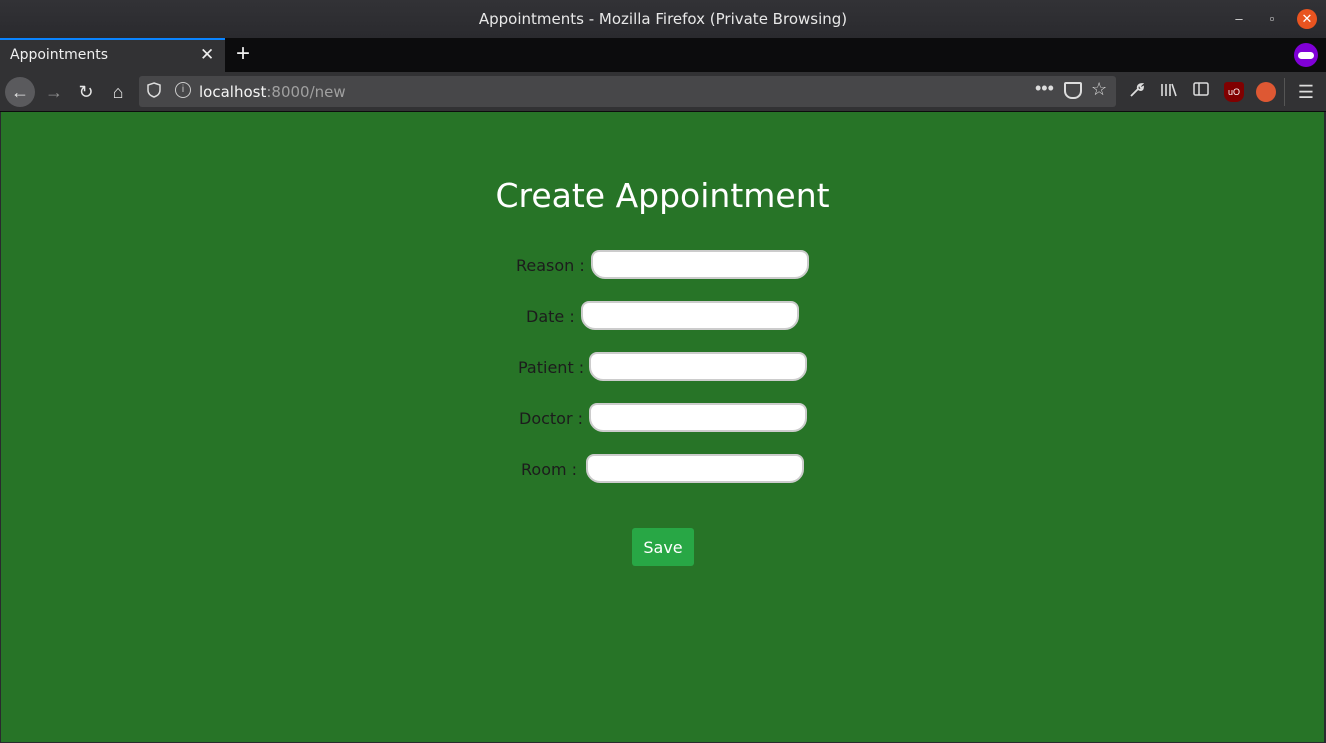  What do you see at coordinates (112, 55) in the screenshot?
I see `tab-appointments: Appointments ✕` at bounding box center [112, 55].